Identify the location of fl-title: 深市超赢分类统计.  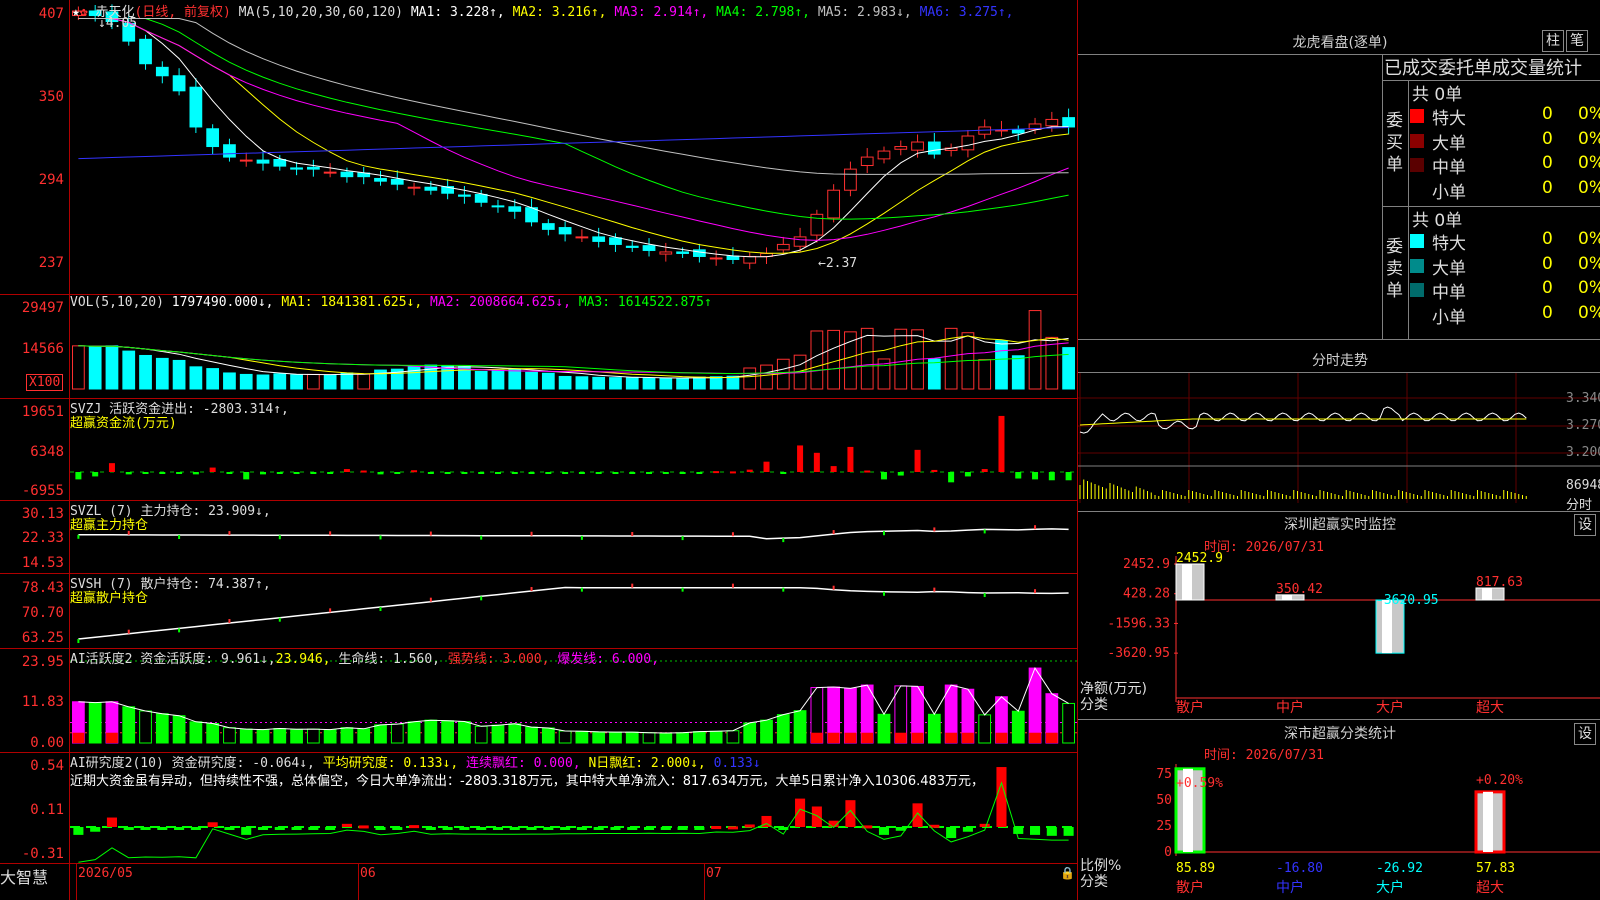
(1340, 734).